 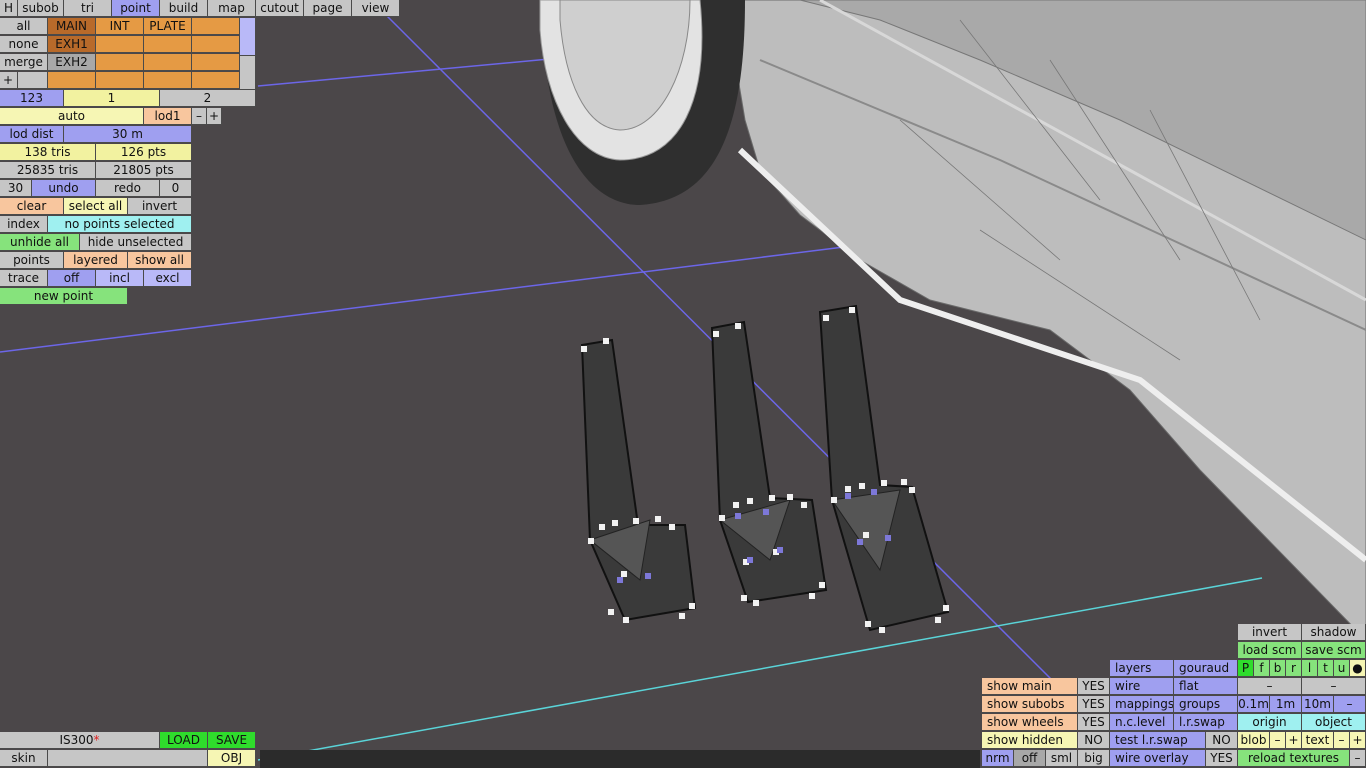 I want to click on lod-auto: auto, so click(x=72, y=116).